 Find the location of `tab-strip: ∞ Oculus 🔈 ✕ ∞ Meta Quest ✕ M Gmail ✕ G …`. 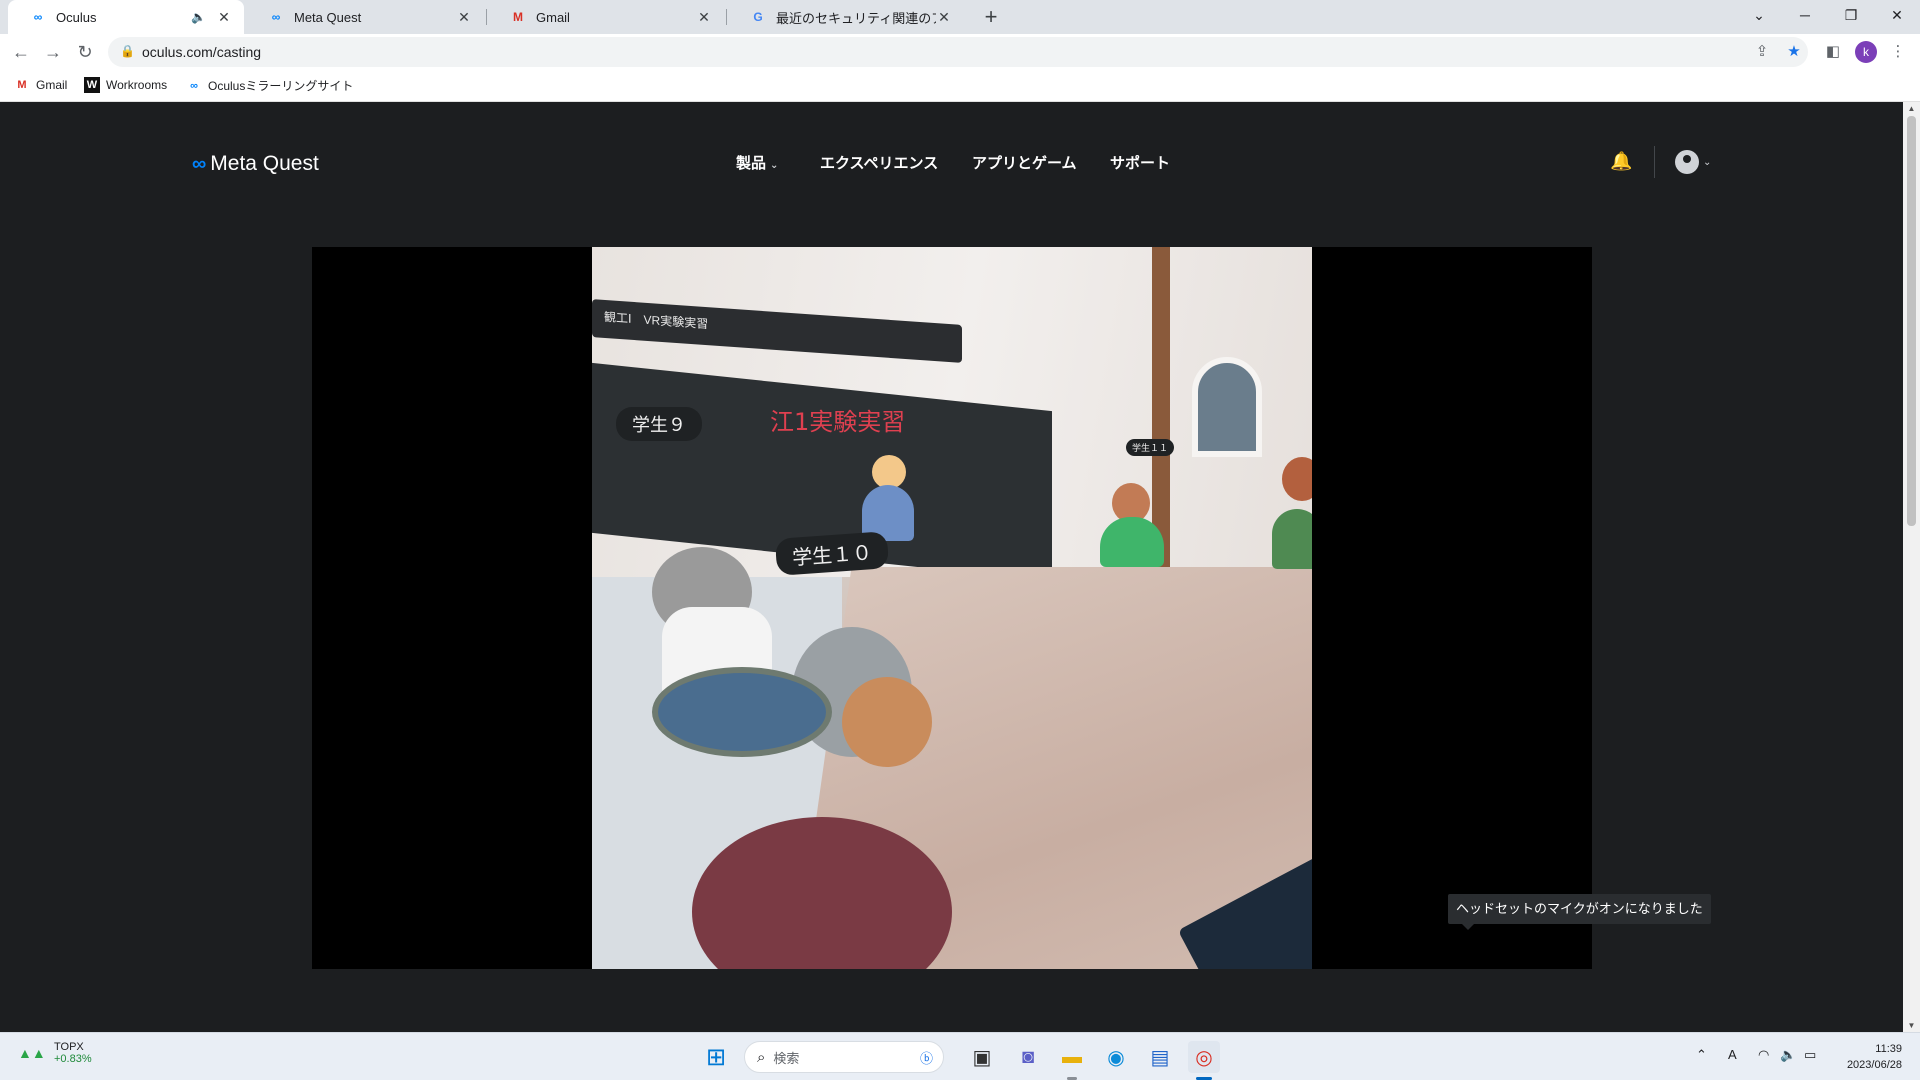

tab-strip: ∞ Oculus 🔈 ✕ ∞ Meta Quest ✕ M Gmail ✕ G … is located at coordinates (960, 17).